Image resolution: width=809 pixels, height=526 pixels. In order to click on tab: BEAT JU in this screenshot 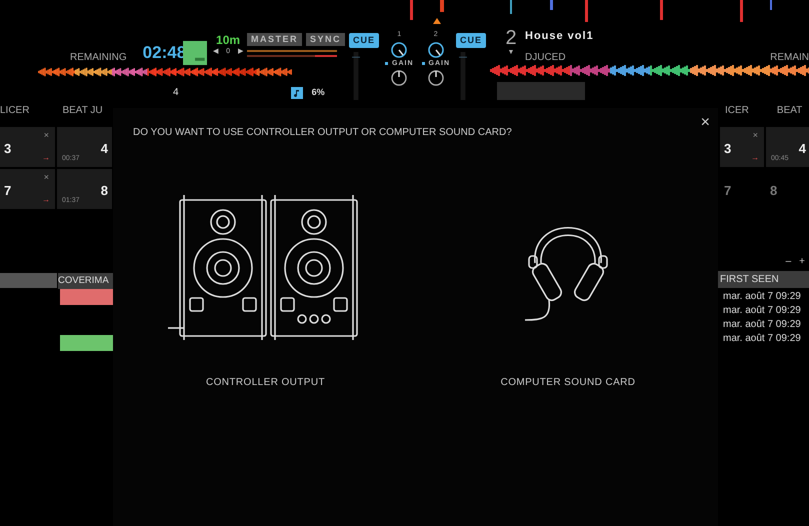, I will do `click(82, 115)`.